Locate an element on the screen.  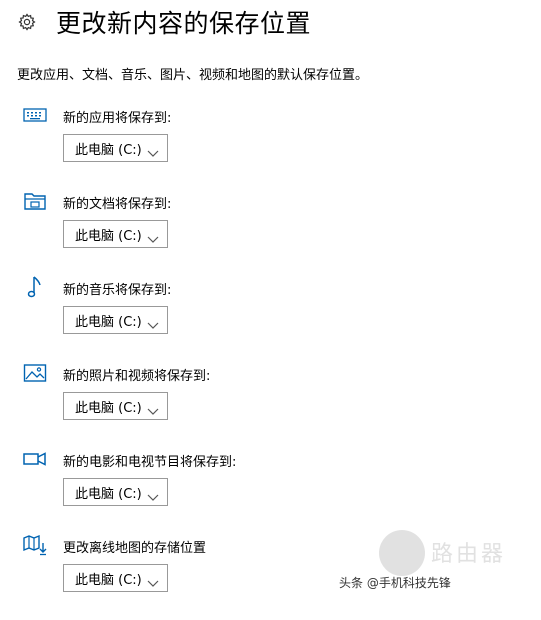
section-label: 新的文档将保存到: is located at coordinates (117, 204).